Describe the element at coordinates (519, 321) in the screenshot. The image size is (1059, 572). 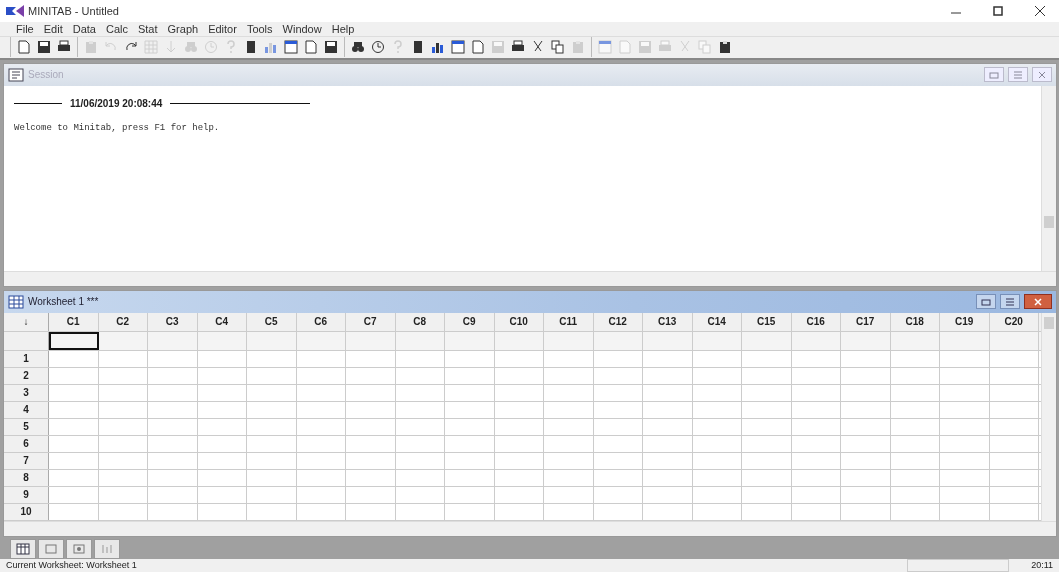
I see `column-header: C10` at that location.